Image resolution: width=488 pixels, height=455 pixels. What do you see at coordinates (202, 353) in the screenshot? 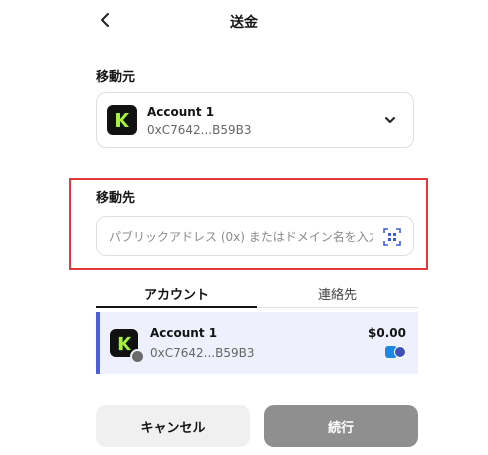
I see `account-address: 0xC7642...B59B3` at bounding box center [202, 353].